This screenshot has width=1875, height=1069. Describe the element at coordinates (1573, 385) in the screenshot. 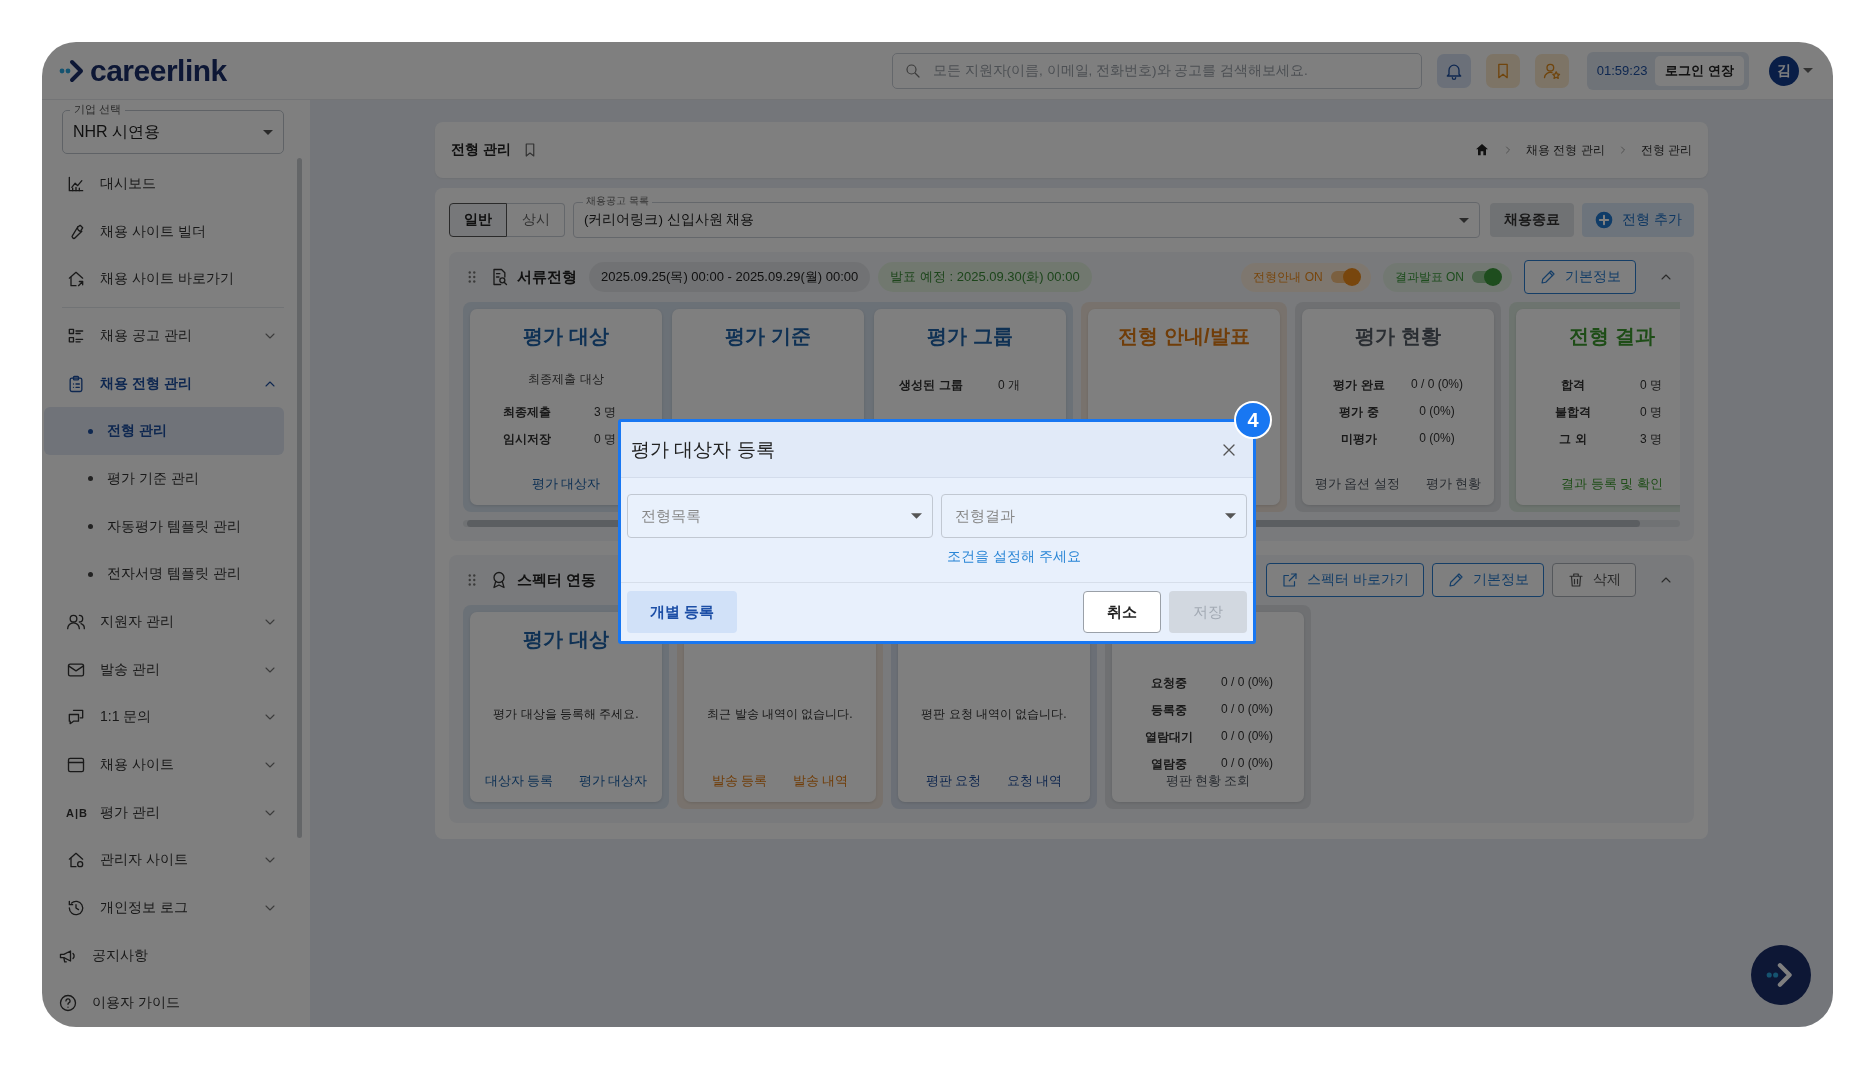

I see `stat-label: 합격` at that location.